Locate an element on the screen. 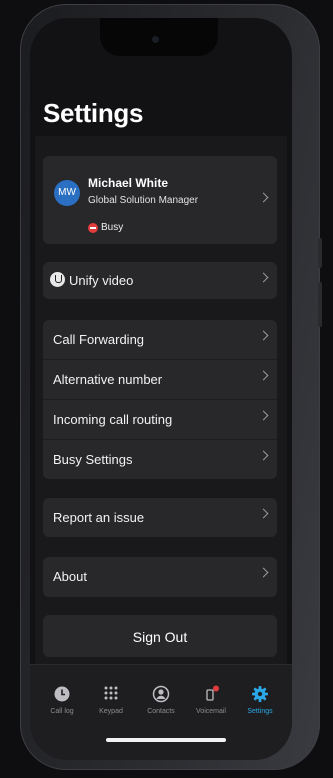 The image size is (333, 778). tab-label: Voicemail is located at coordinates (211, 711).